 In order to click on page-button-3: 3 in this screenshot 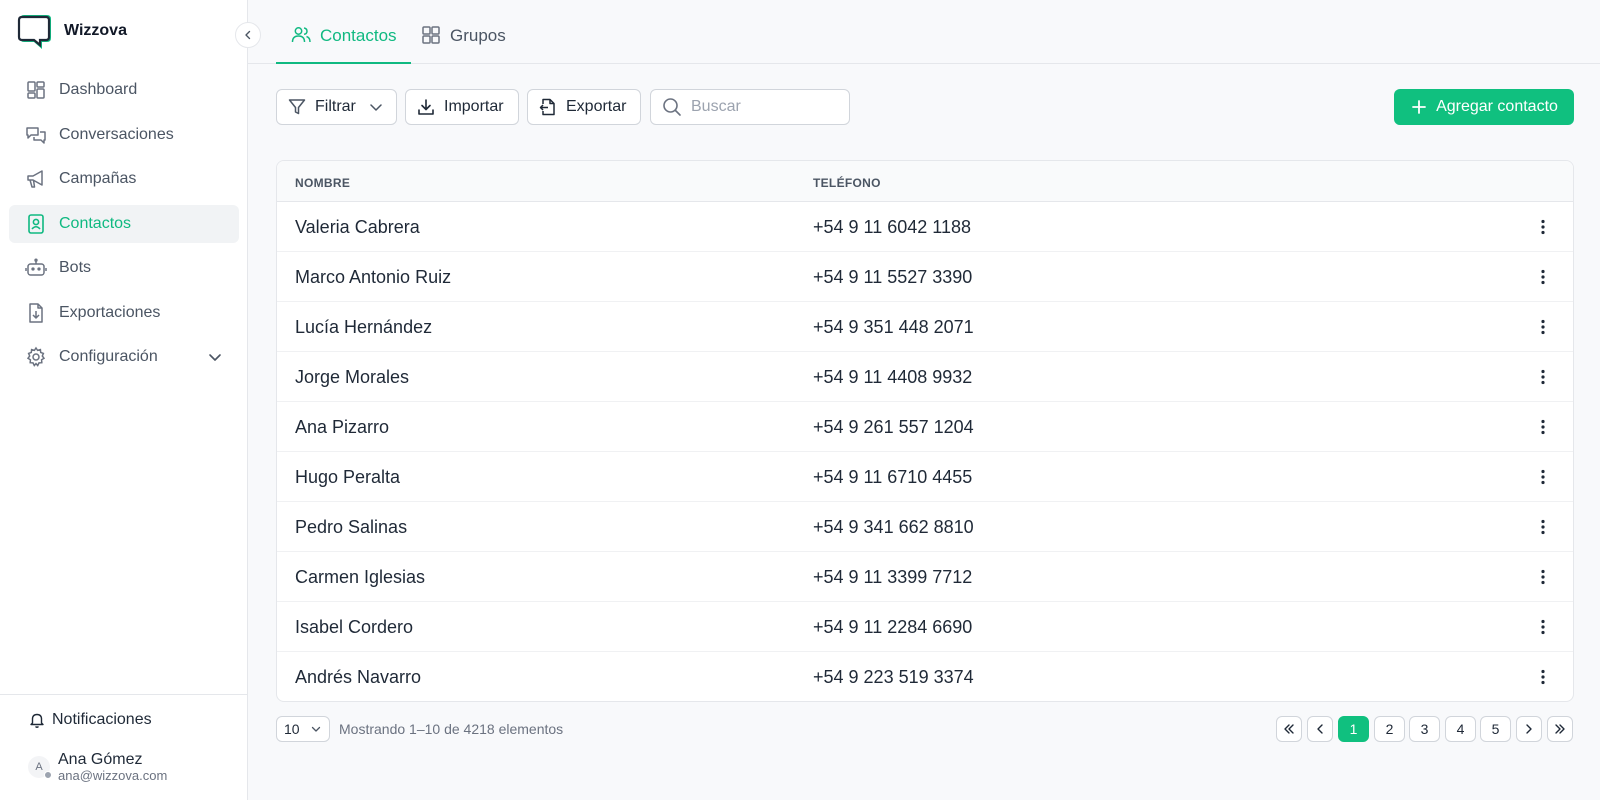, I will do `click(1424, 729)`.